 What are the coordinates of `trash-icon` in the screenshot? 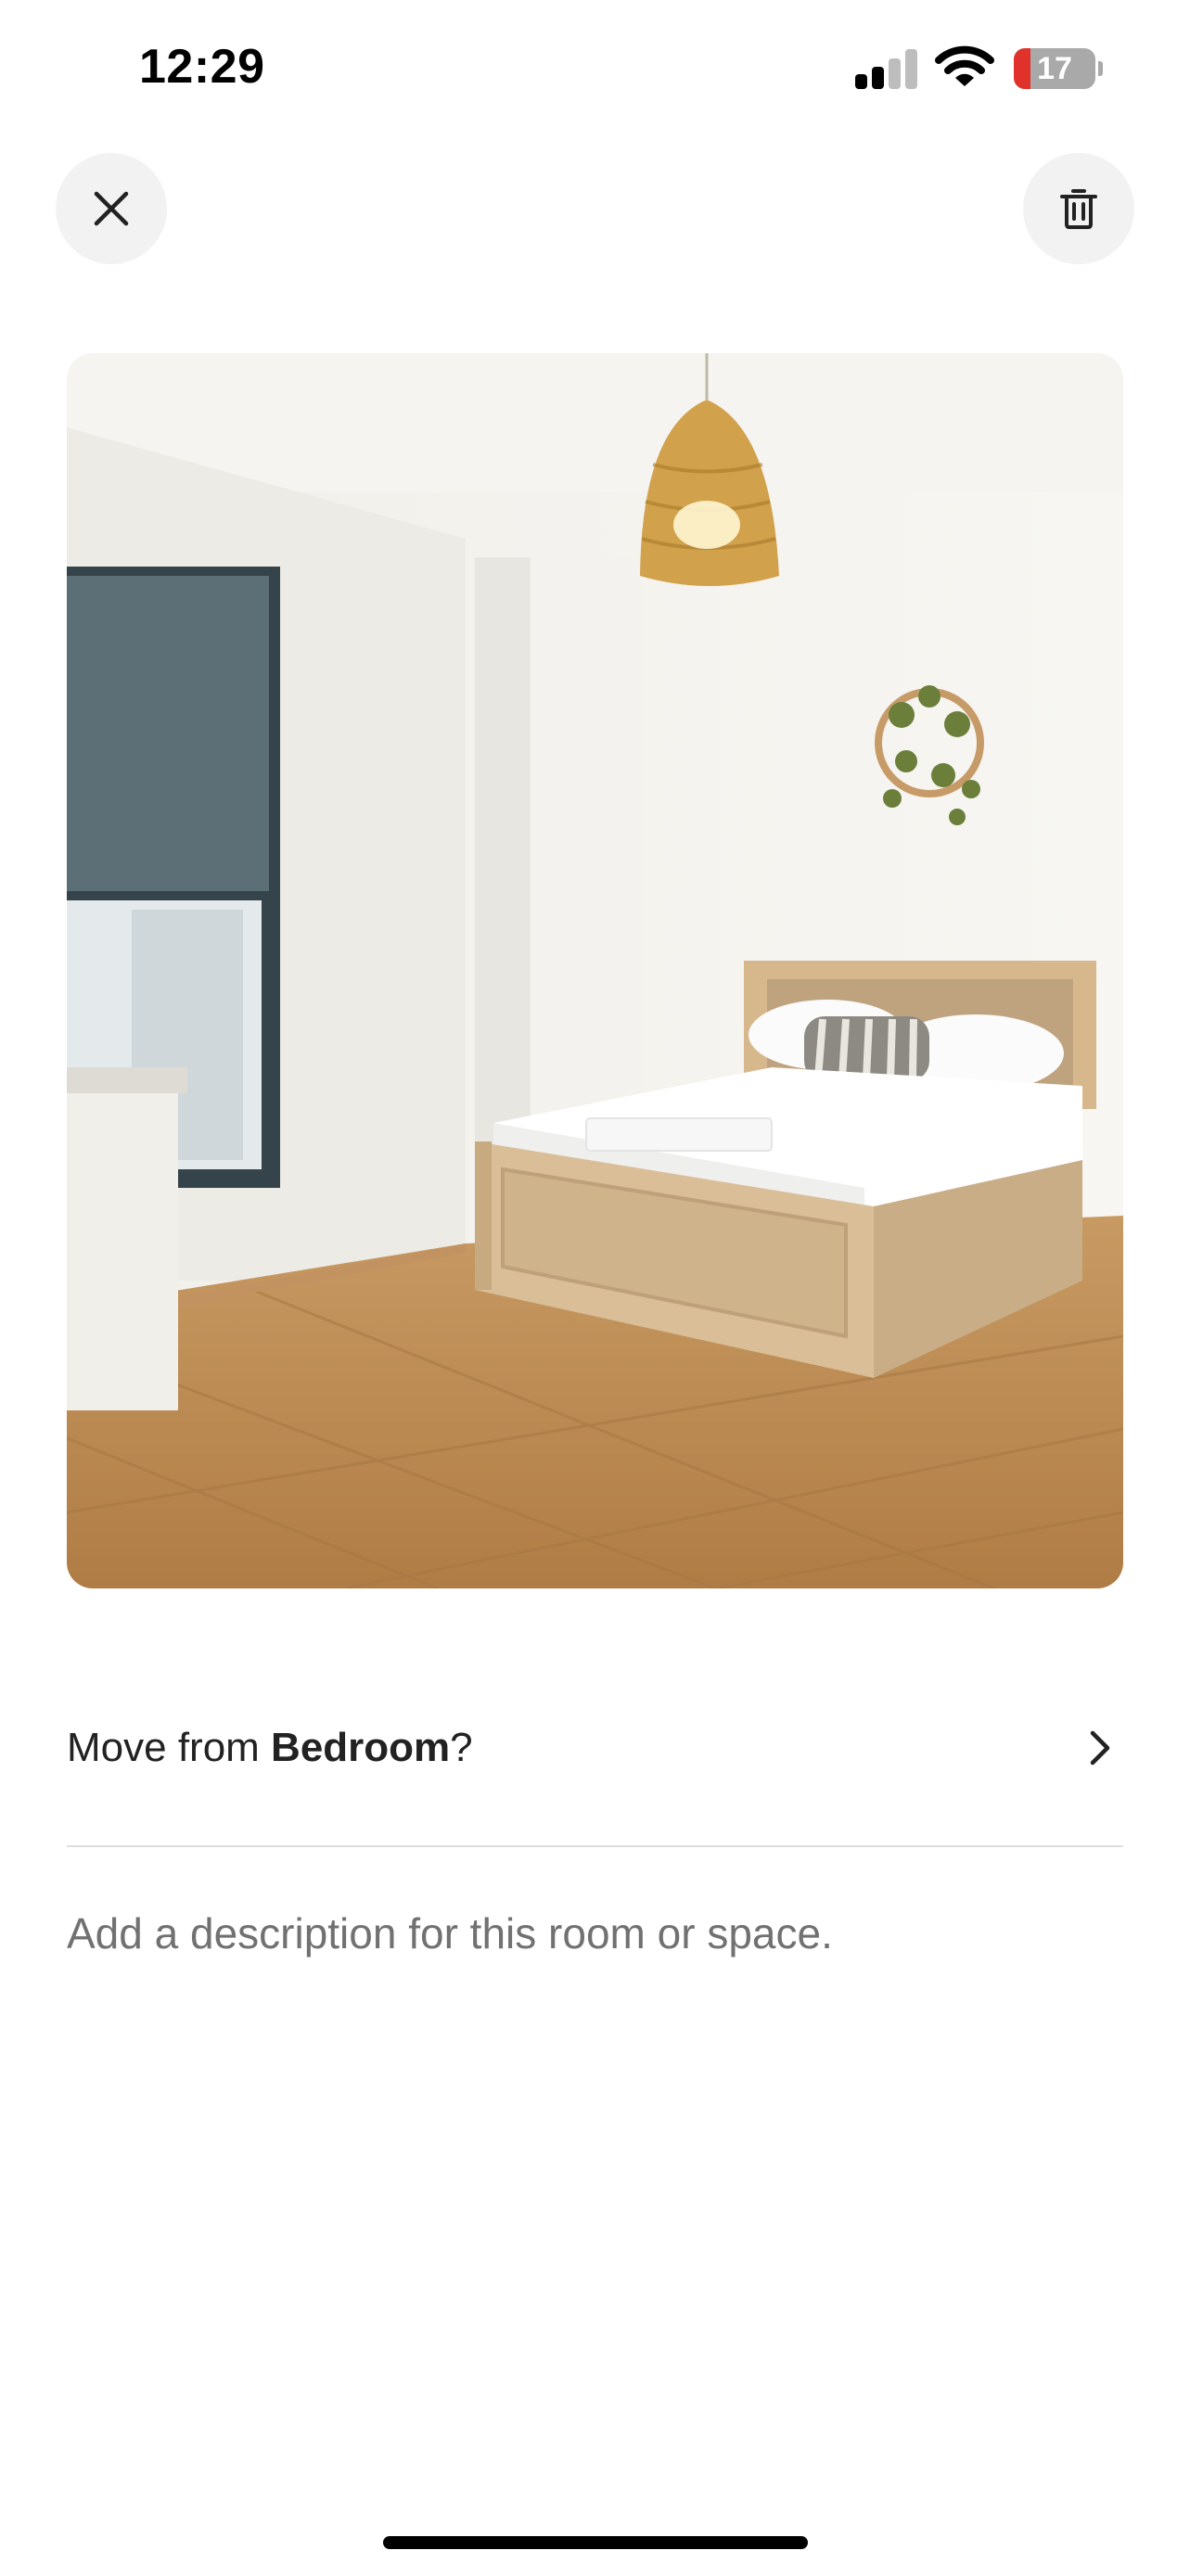 It's located at (1078, 209).